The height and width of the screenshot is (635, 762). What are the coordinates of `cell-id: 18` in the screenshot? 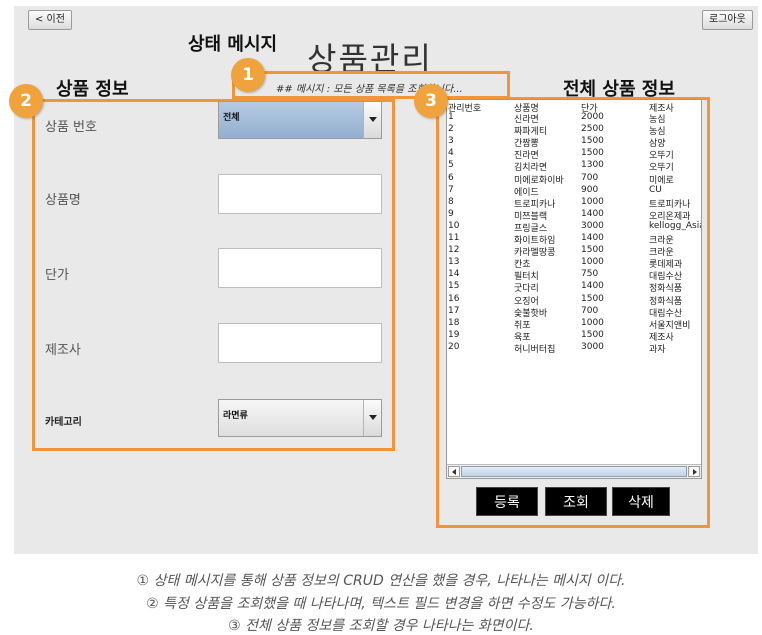 It's located at (454, 322).